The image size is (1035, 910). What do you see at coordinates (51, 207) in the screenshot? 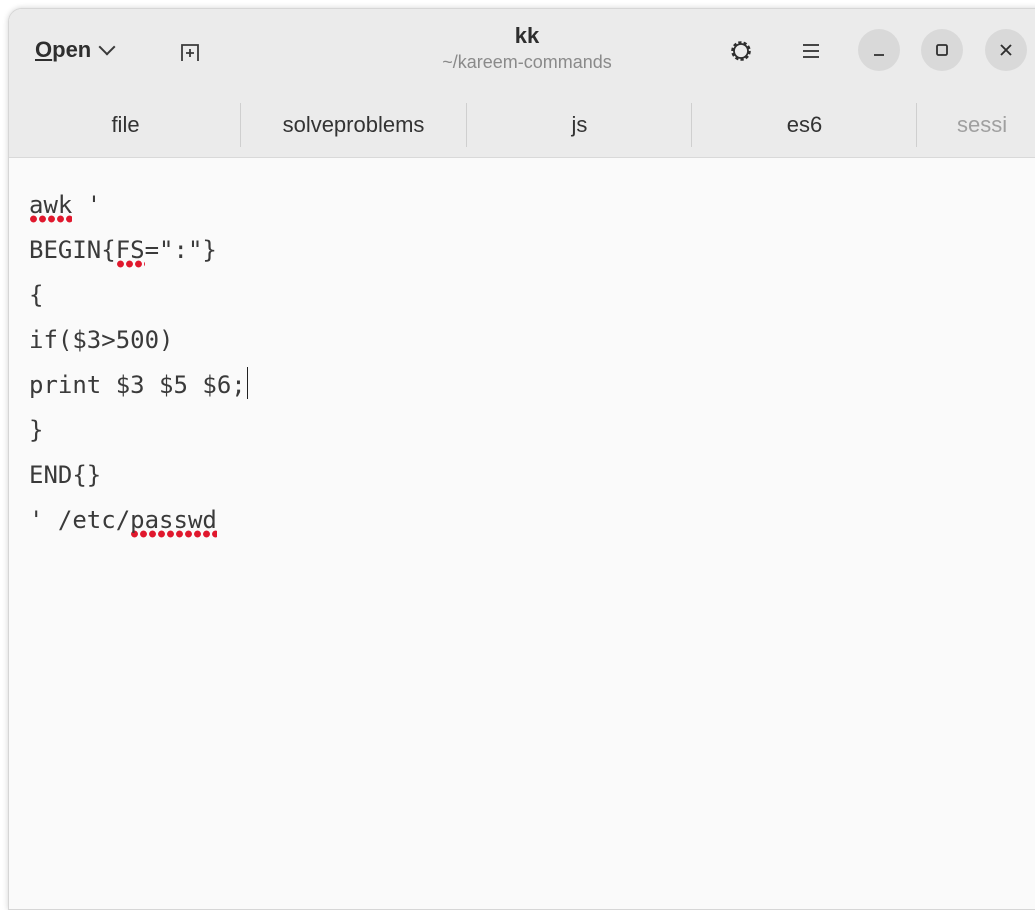
I see `misspelled-word: awk` at bounding box center [51, 207].